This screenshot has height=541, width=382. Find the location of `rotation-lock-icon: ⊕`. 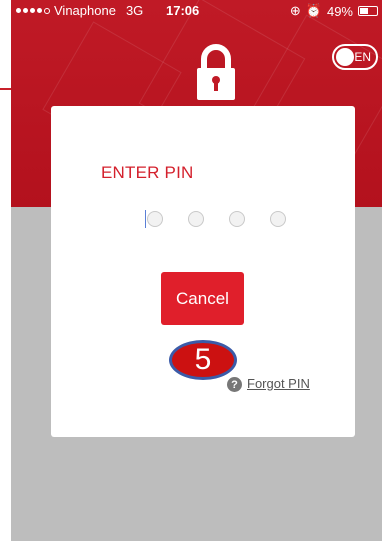

rotation-lock-icon: ⊕ is located at coordinates (295, 10).